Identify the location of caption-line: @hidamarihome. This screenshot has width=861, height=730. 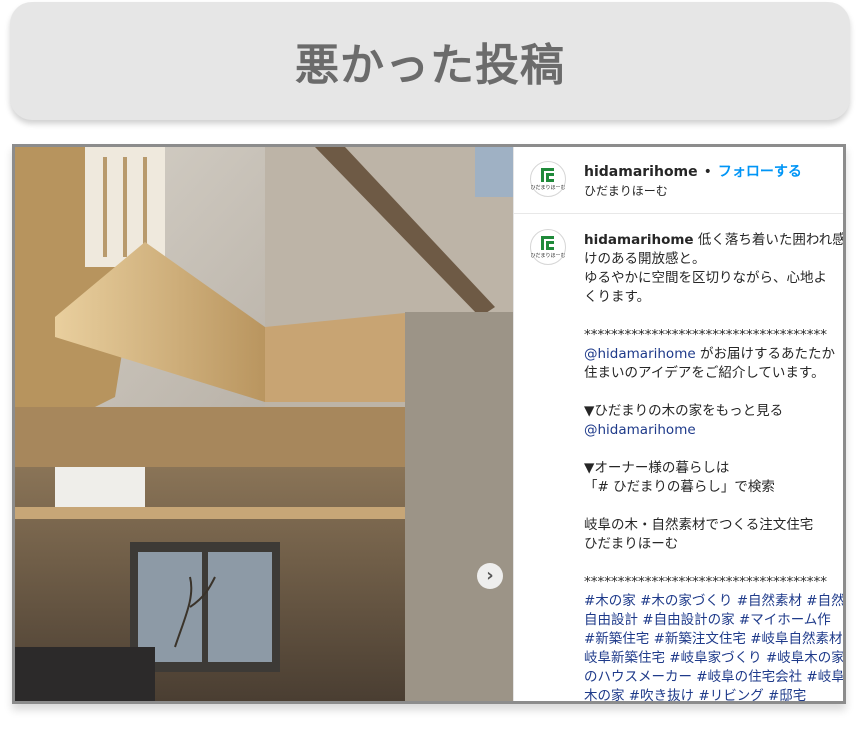
(713, 430).